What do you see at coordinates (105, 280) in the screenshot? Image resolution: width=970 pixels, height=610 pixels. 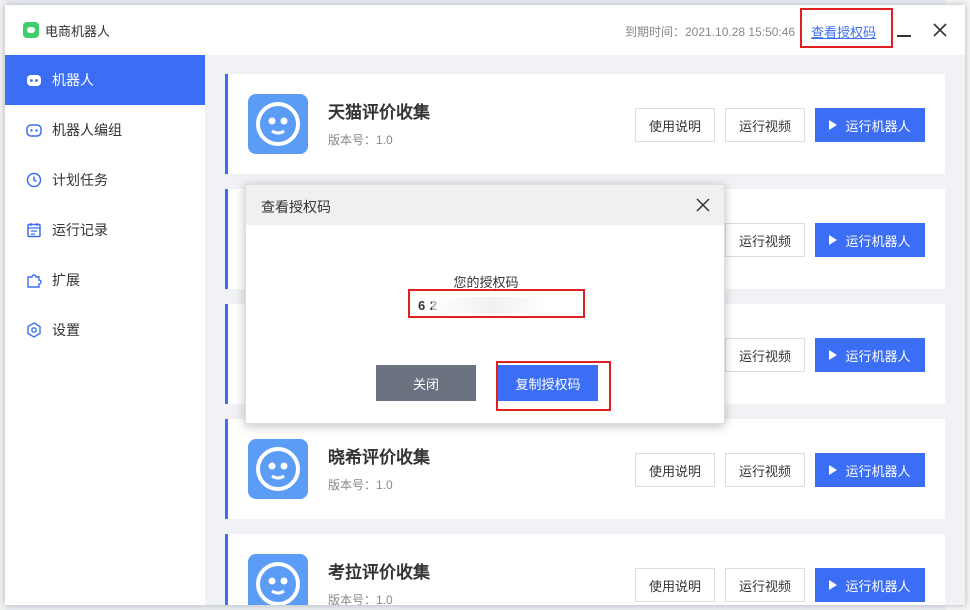 I see `sidebar-item-extension: 扩展` at bounding box center [105, 280].